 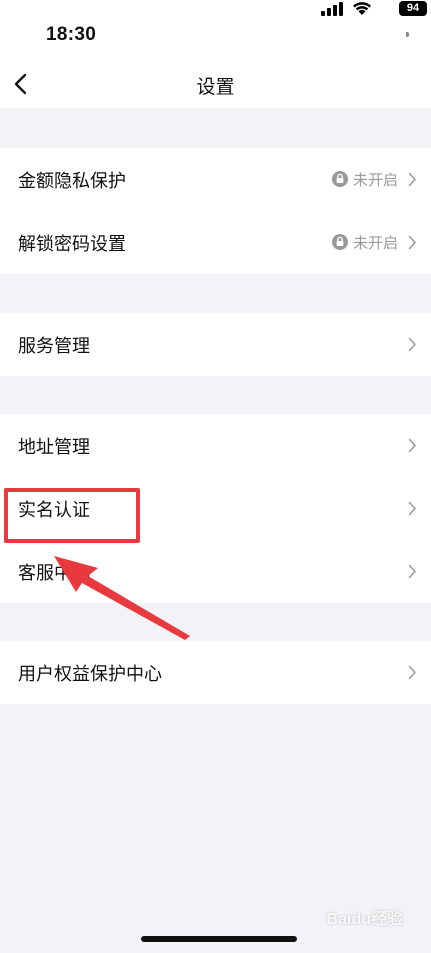 I want to click on settings-group-privacy: 金额隐私保护 未开启 解锁密码设置 未开启, so click(x=215, y=211).